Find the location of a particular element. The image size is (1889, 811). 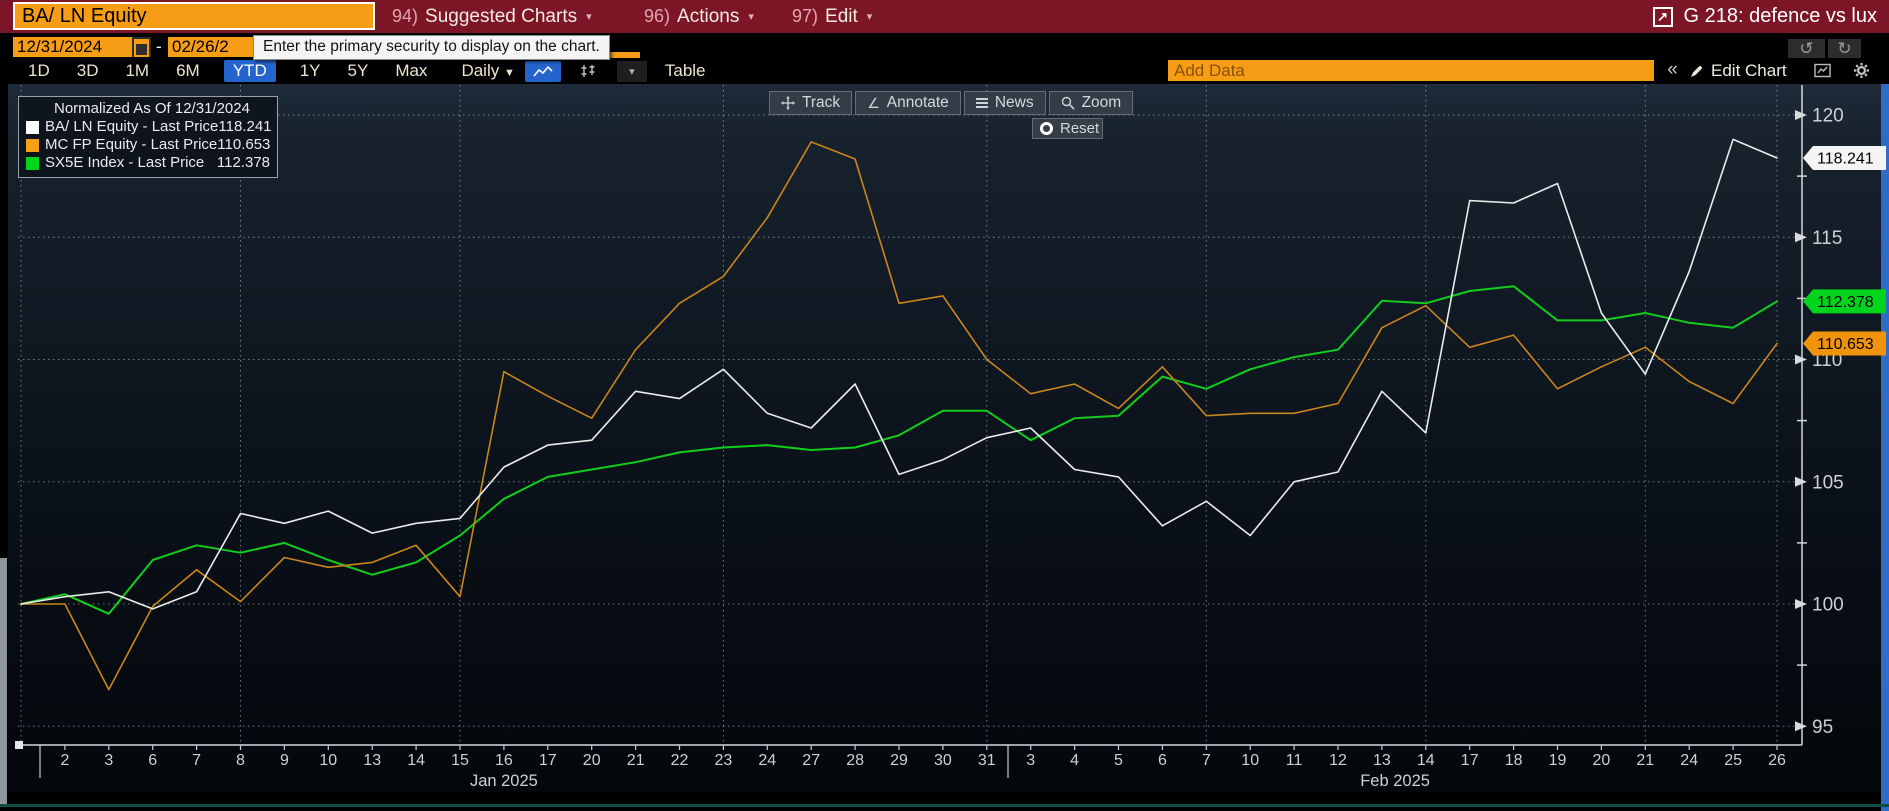

candlestick-icon is located at coordinates (588, 71).